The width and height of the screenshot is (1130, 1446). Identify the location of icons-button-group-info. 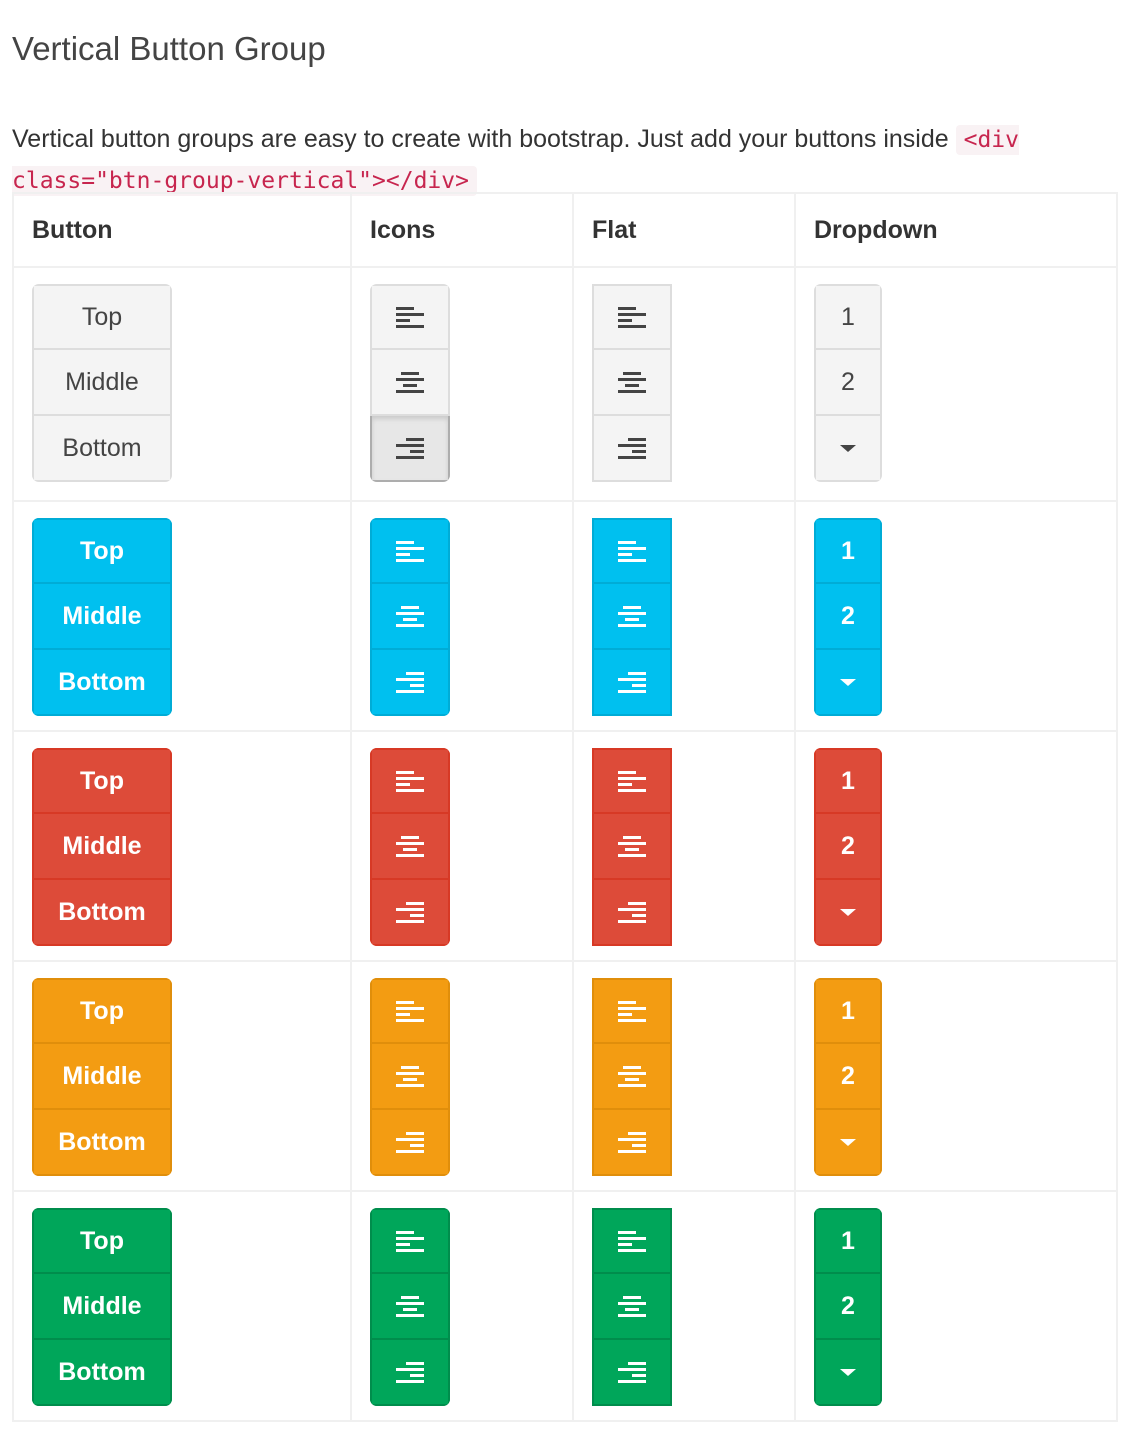
(410, 617).